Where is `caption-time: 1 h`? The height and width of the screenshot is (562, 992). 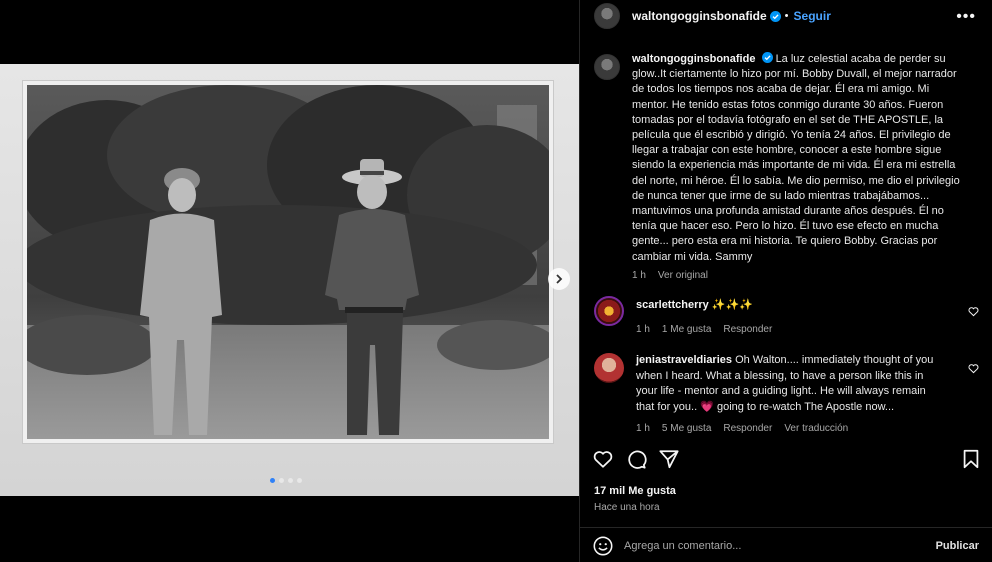 caption-time: 1 h is located at coordinates (639, 275).